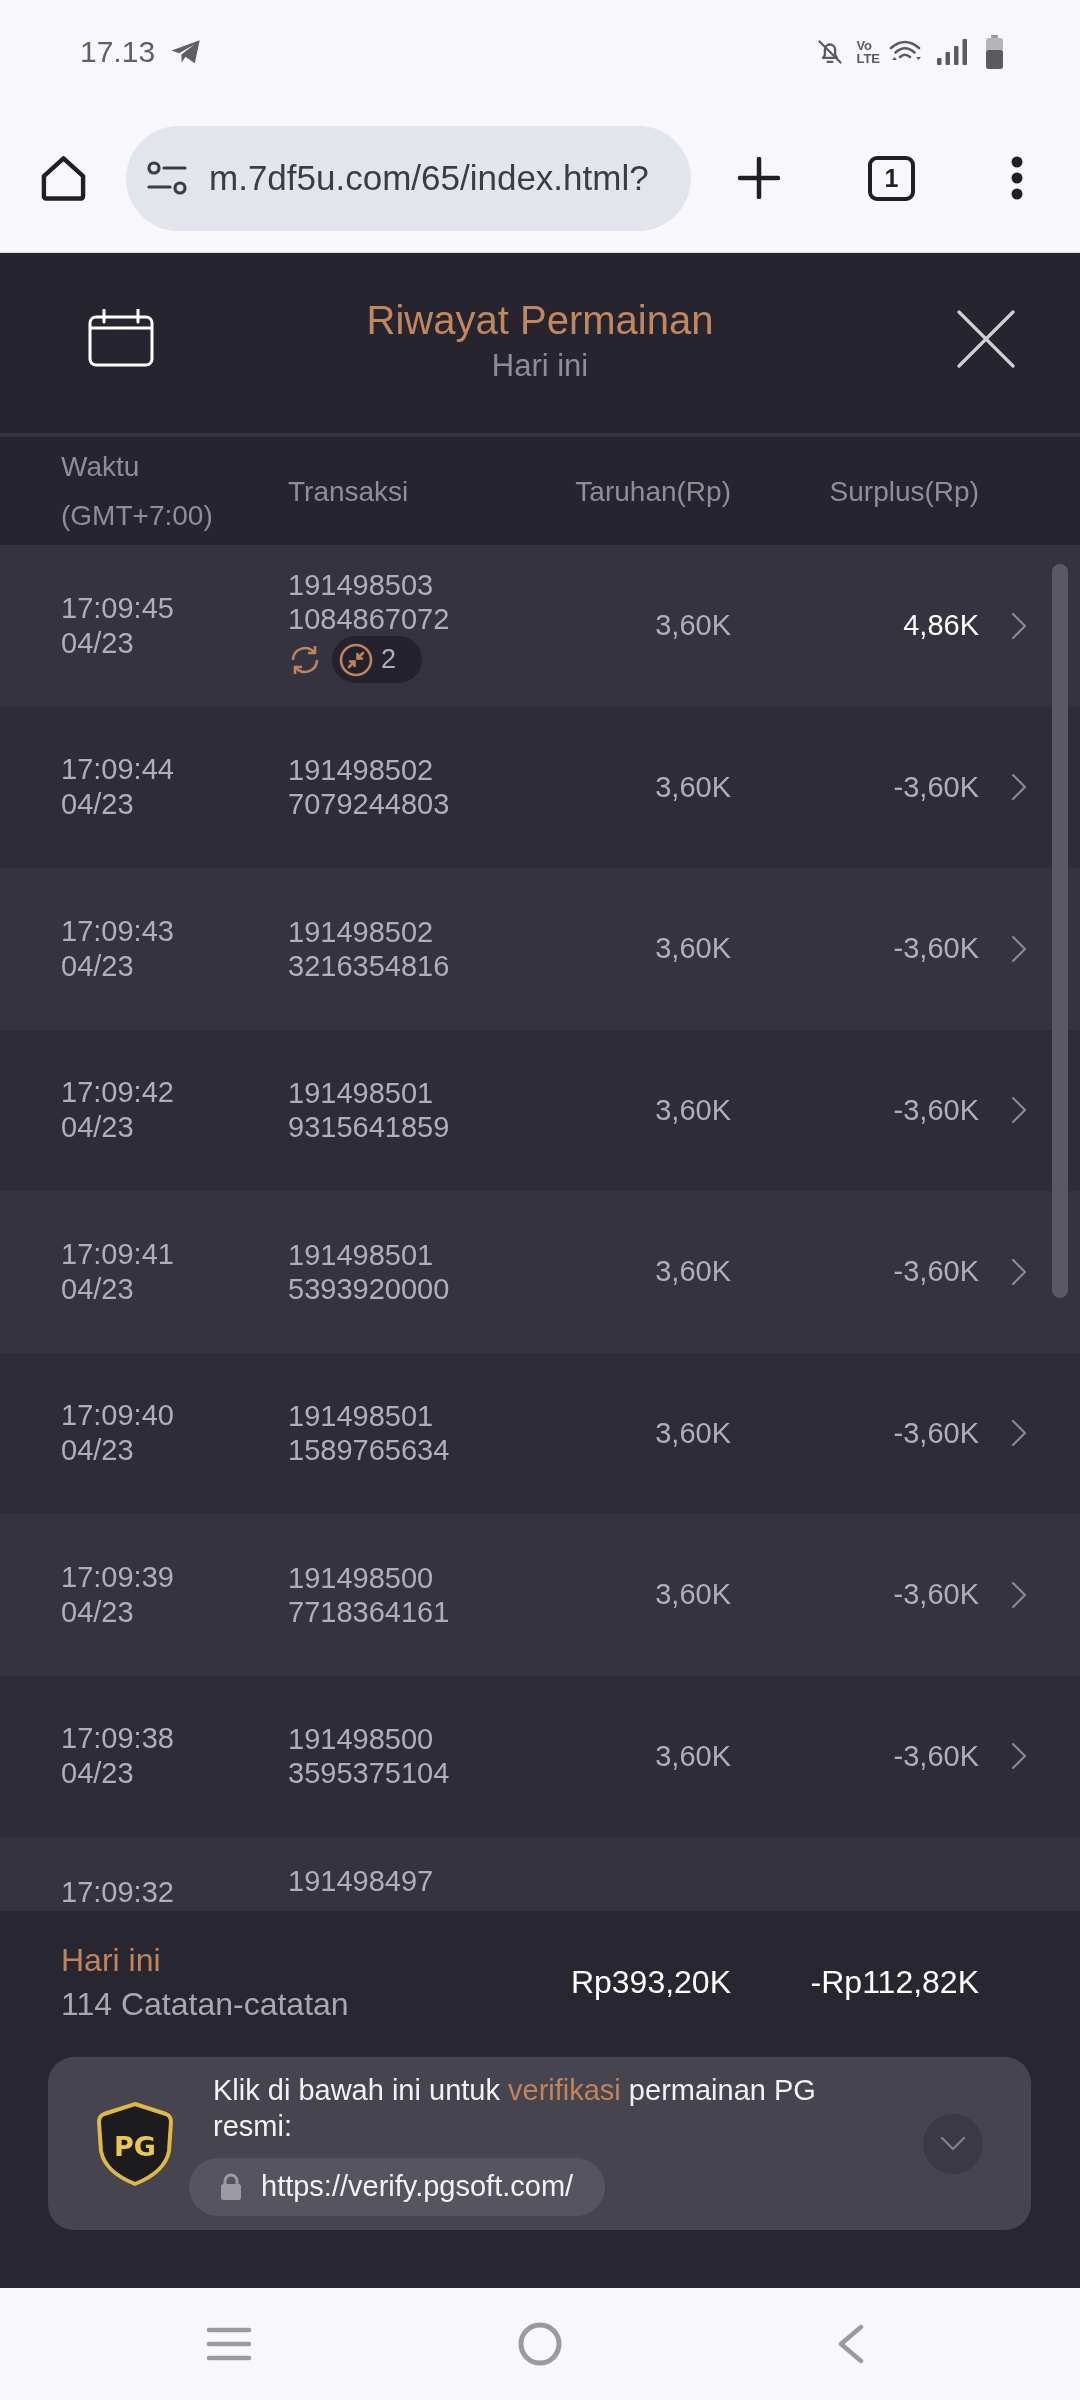  What do you see at coordinates (650, 1982) in the screenshot?
I see `total-bet: Rp393,20K` at bounding box center [650, 1982].